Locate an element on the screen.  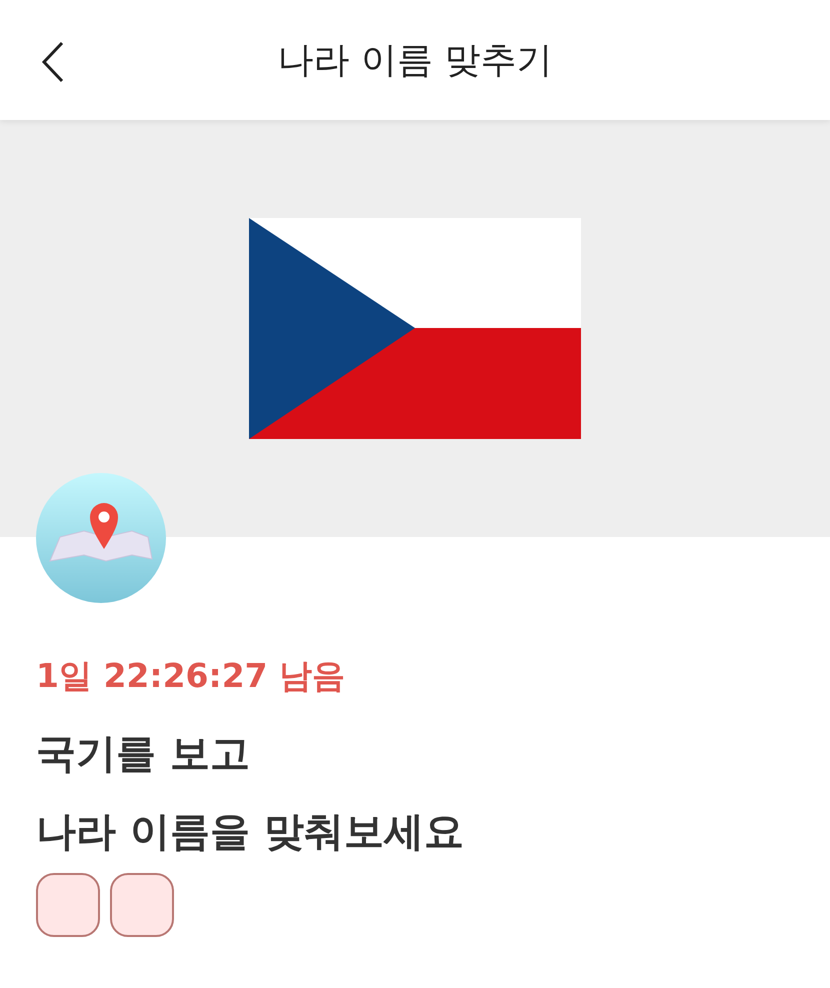
question-text: 국기를 보고 is located at coordinates (143, 754).